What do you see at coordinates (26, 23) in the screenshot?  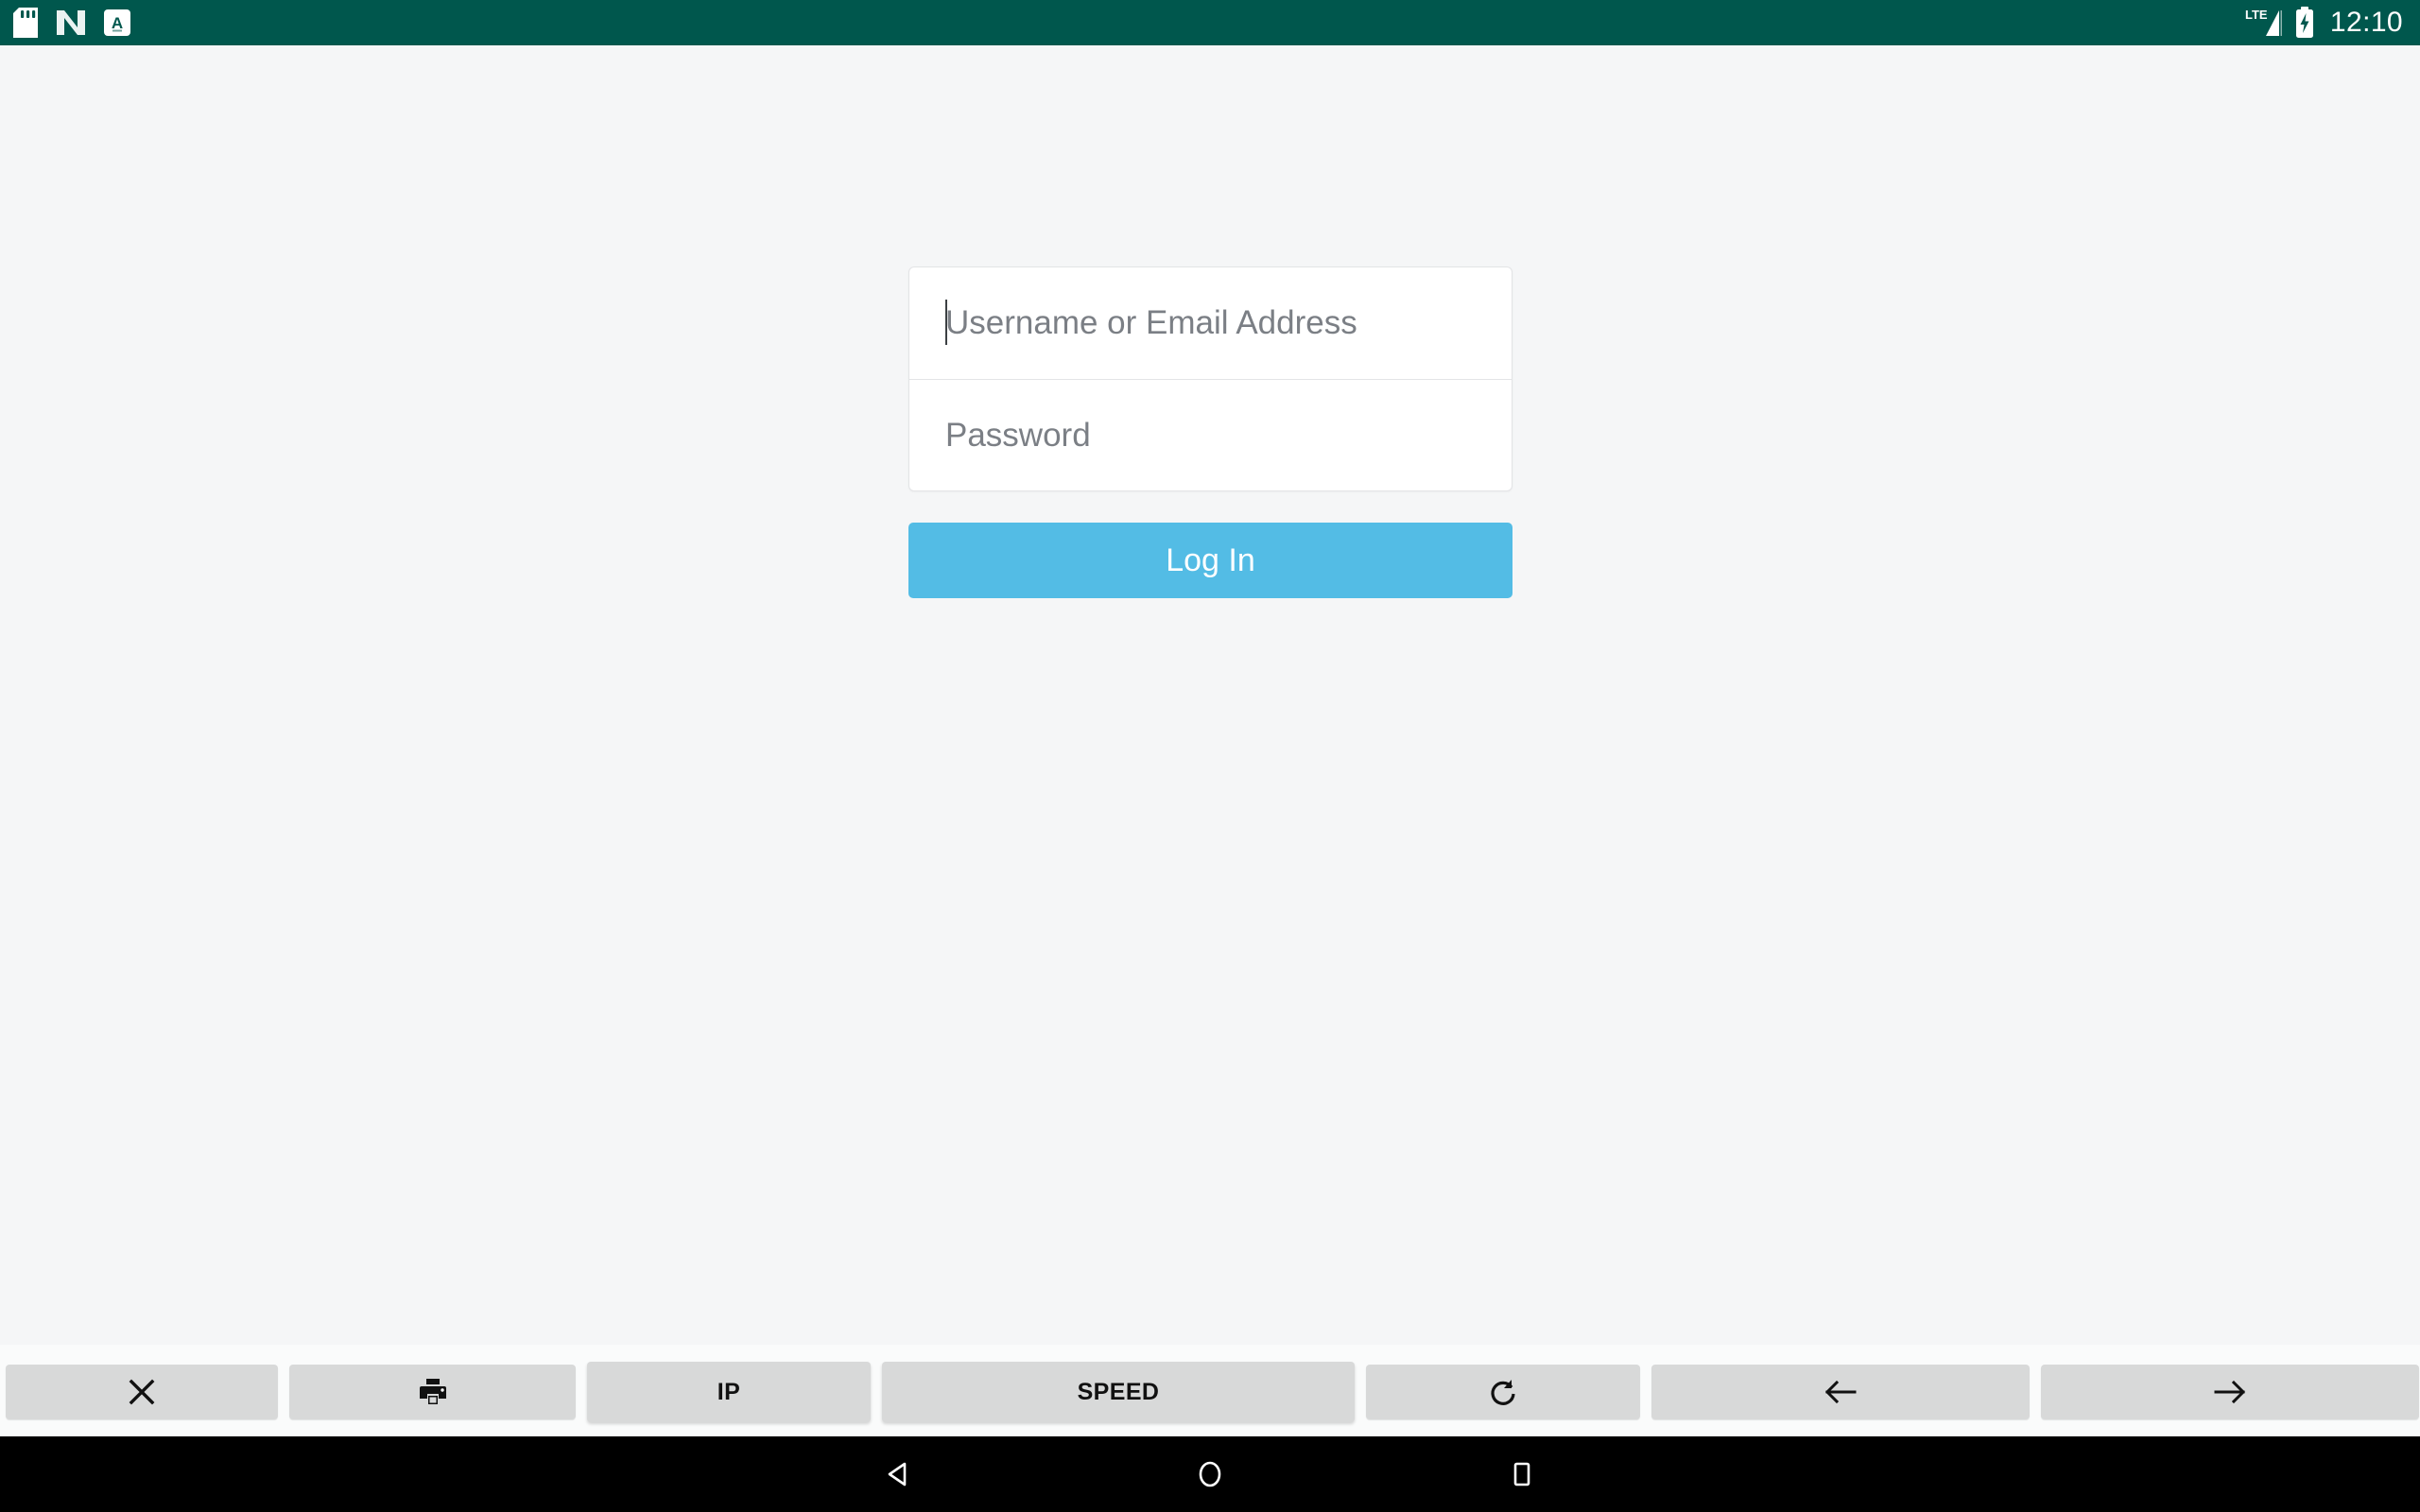 I see `sd-card-icon` at bounding box center [26, 23].